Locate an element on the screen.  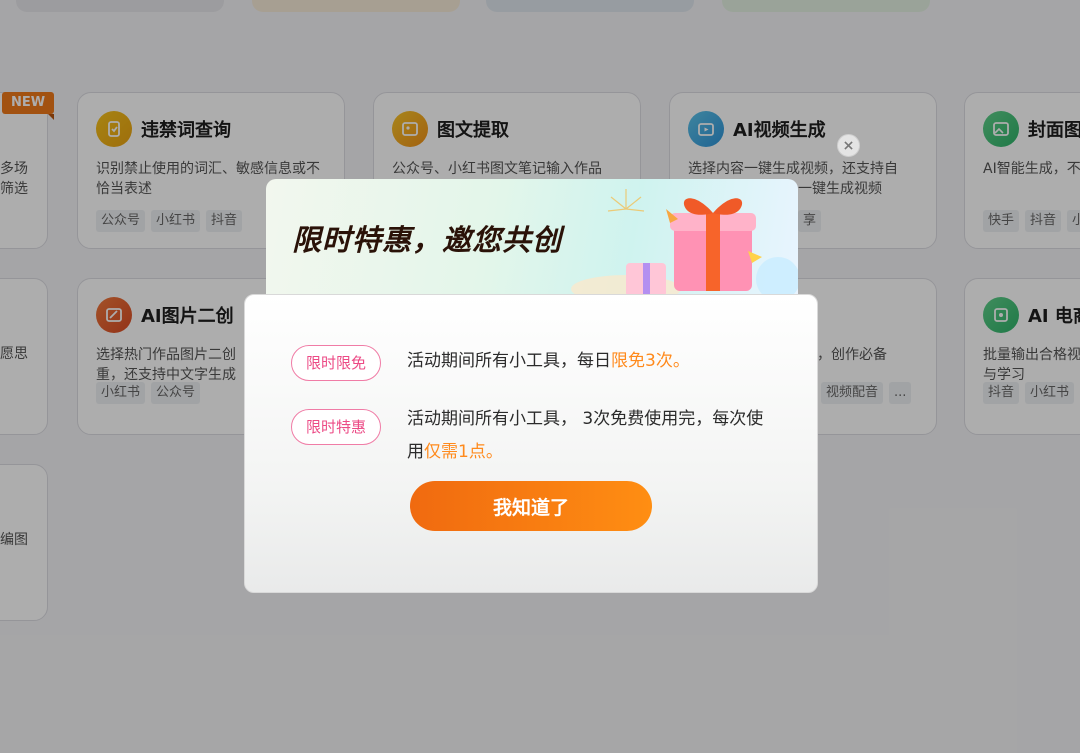
gift-box-icon is located at coordinates (684, 246).